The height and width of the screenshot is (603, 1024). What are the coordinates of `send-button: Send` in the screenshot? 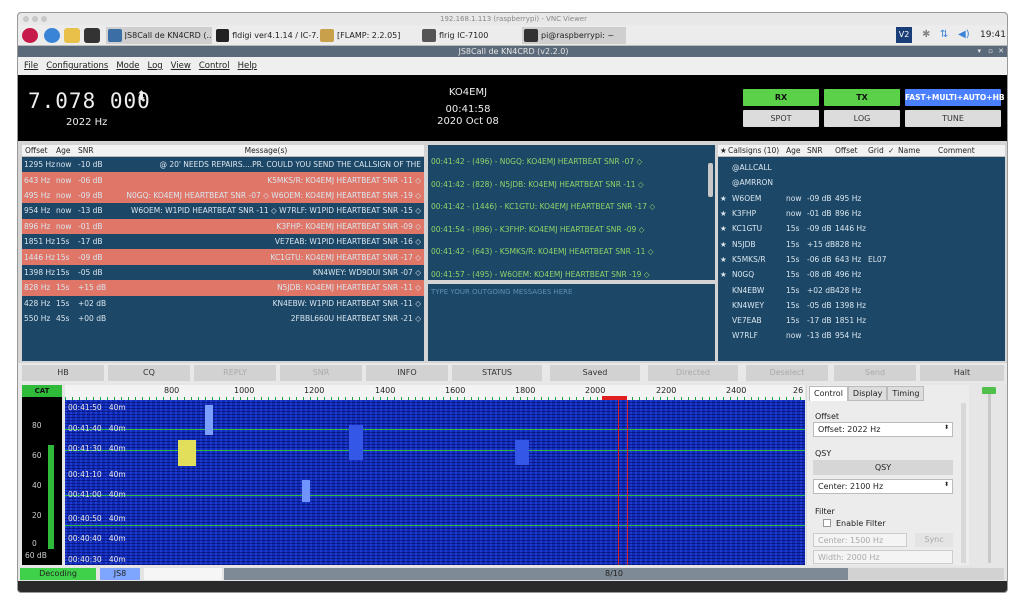 It's located at (875, 373).